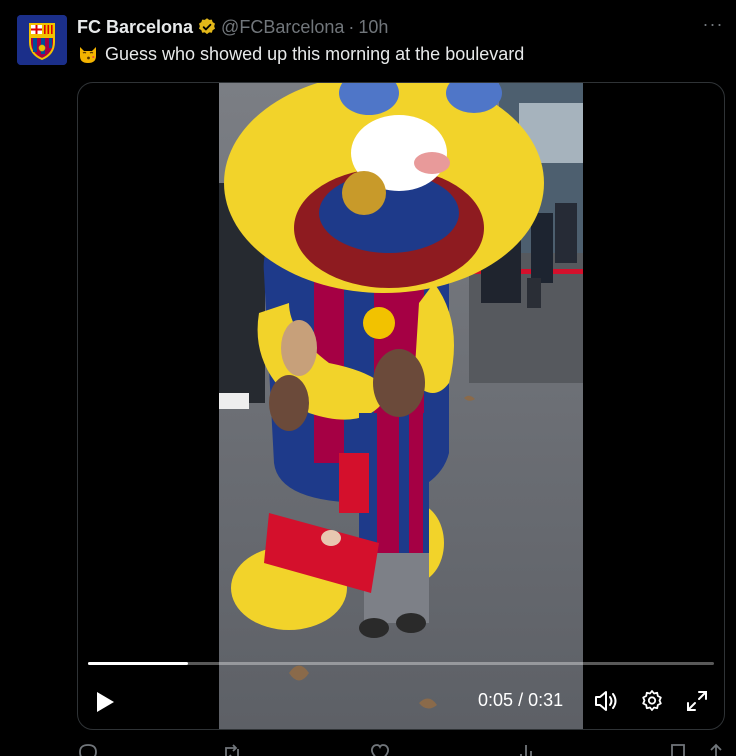 Image resolution: width=736 pixels, height=756 pixels. Describe the element at coordinates (401, 663) in the screenshot. I see `progress-bar` at that location.